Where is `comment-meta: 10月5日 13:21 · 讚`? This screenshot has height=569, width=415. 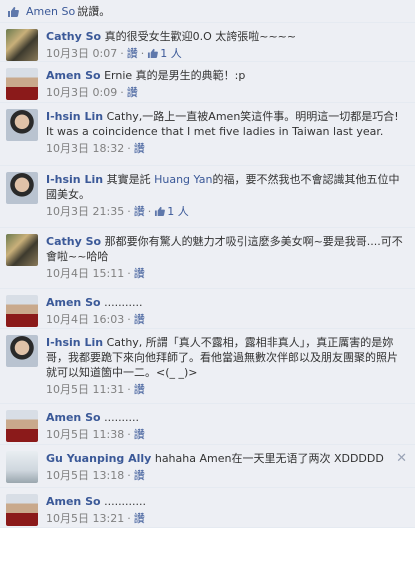 comment-meta: 10月5日 13:21 · 讚 is located at coordinates (226, 518).